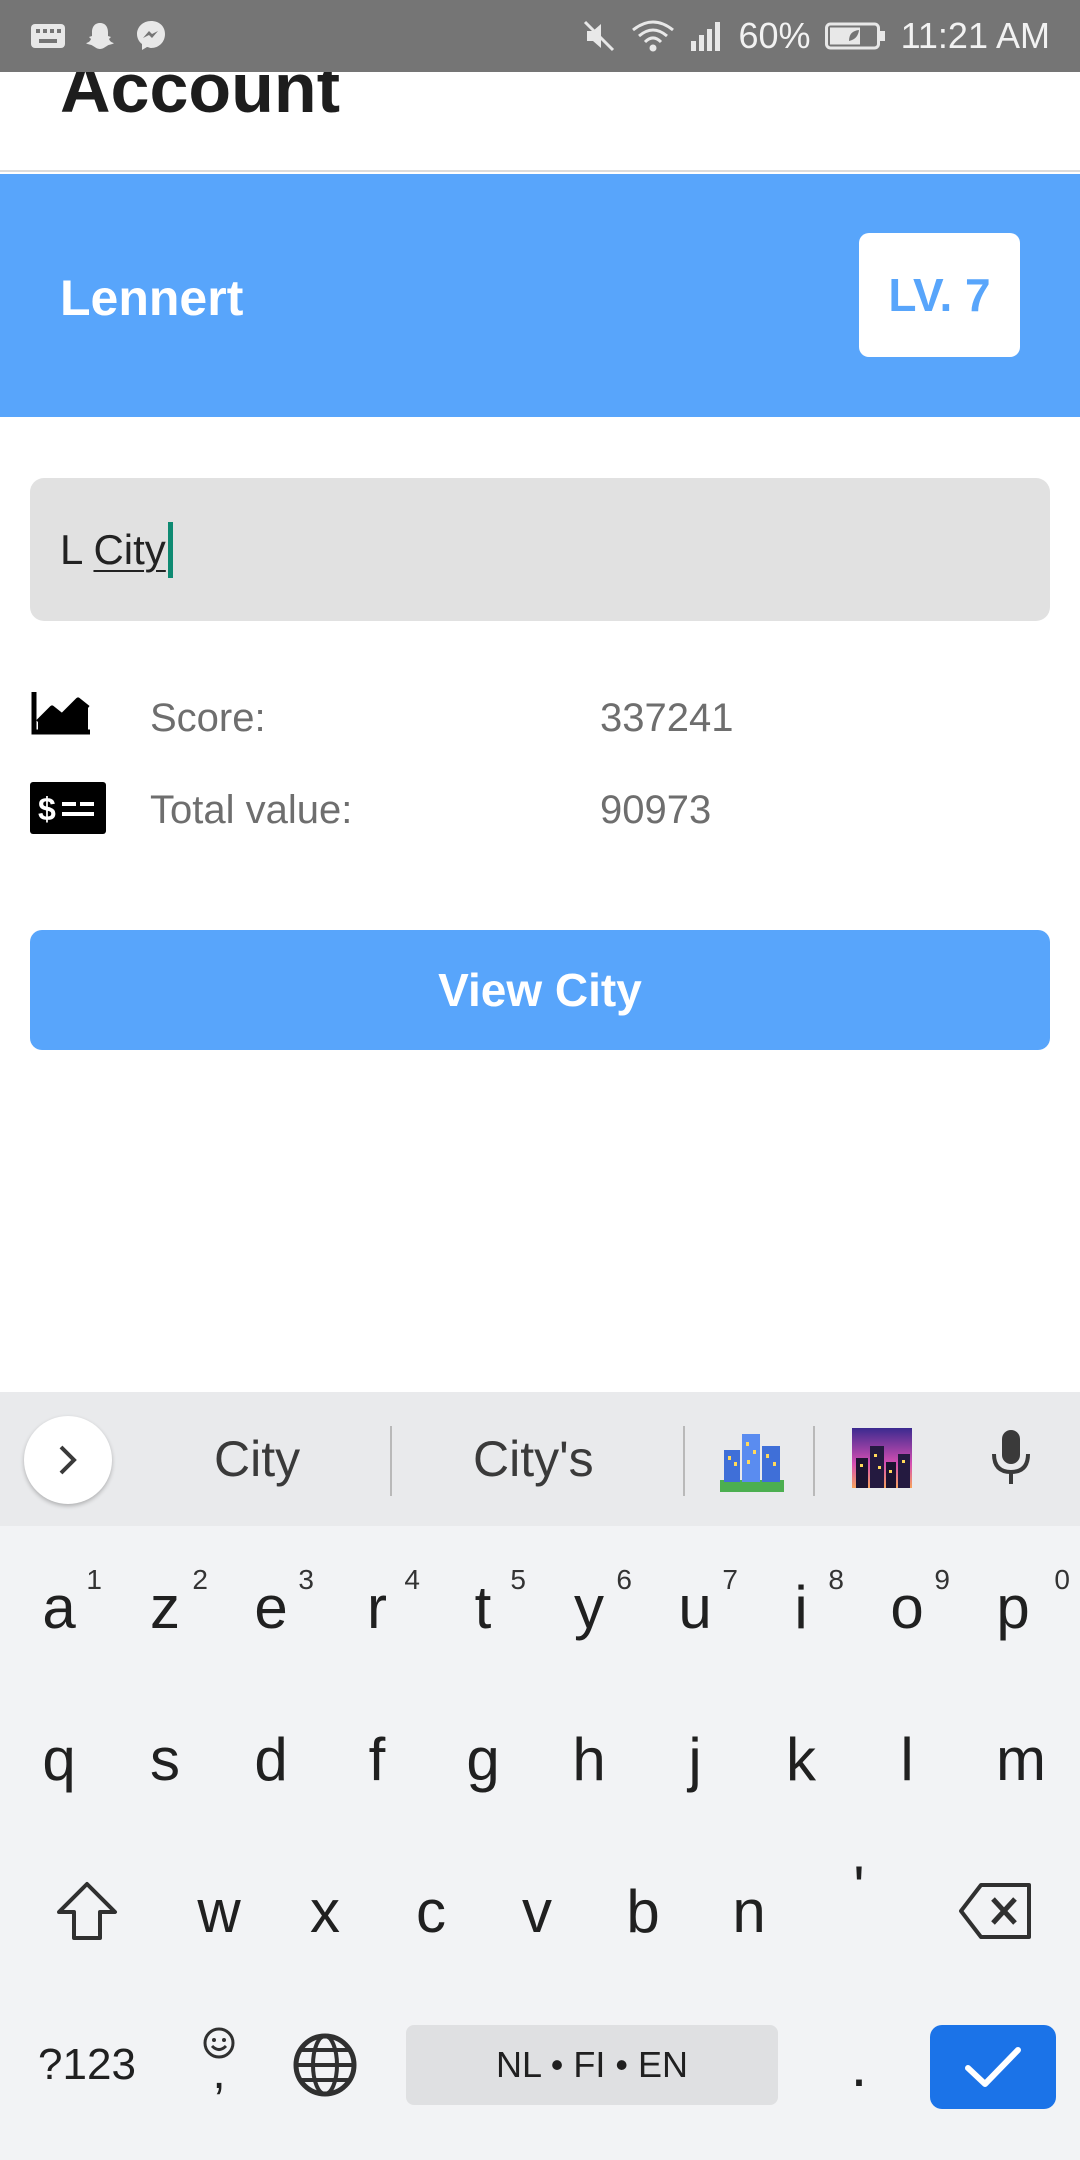 The height and width of the screenshot is (2160, 1080). Describe the element at coordinates (540, 815) in the screenshot. I see `total-value-row: $ Total value: 90973` at that location.